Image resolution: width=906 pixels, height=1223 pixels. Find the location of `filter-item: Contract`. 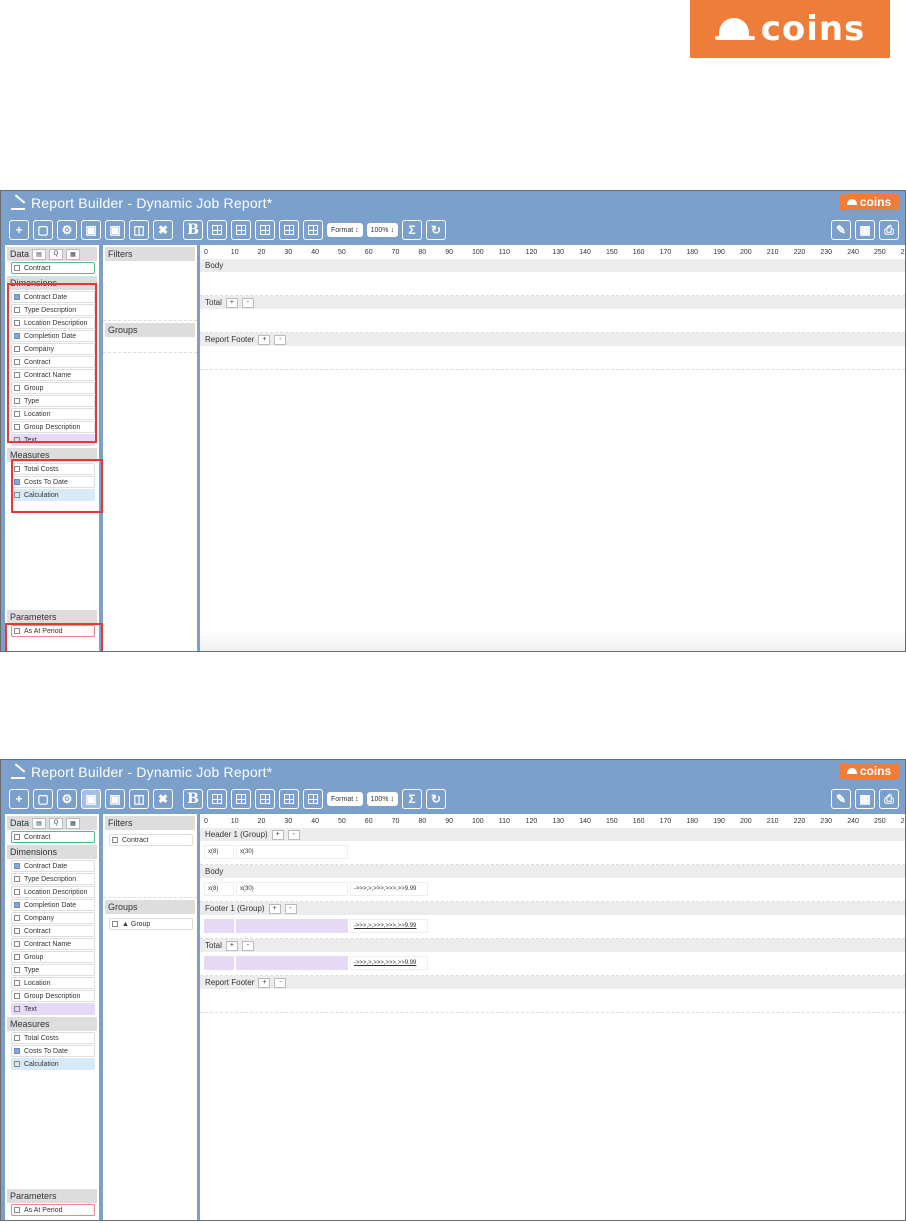

filter-item: Contract is located at coordinates (151, 840).